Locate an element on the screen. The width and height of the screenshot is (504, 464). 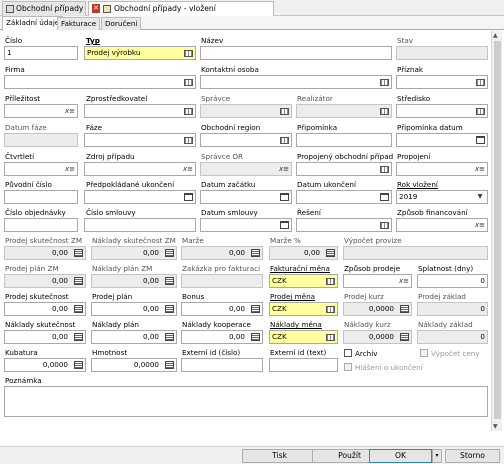
datum-smlouvy-field is located at coordinates (246, 225).